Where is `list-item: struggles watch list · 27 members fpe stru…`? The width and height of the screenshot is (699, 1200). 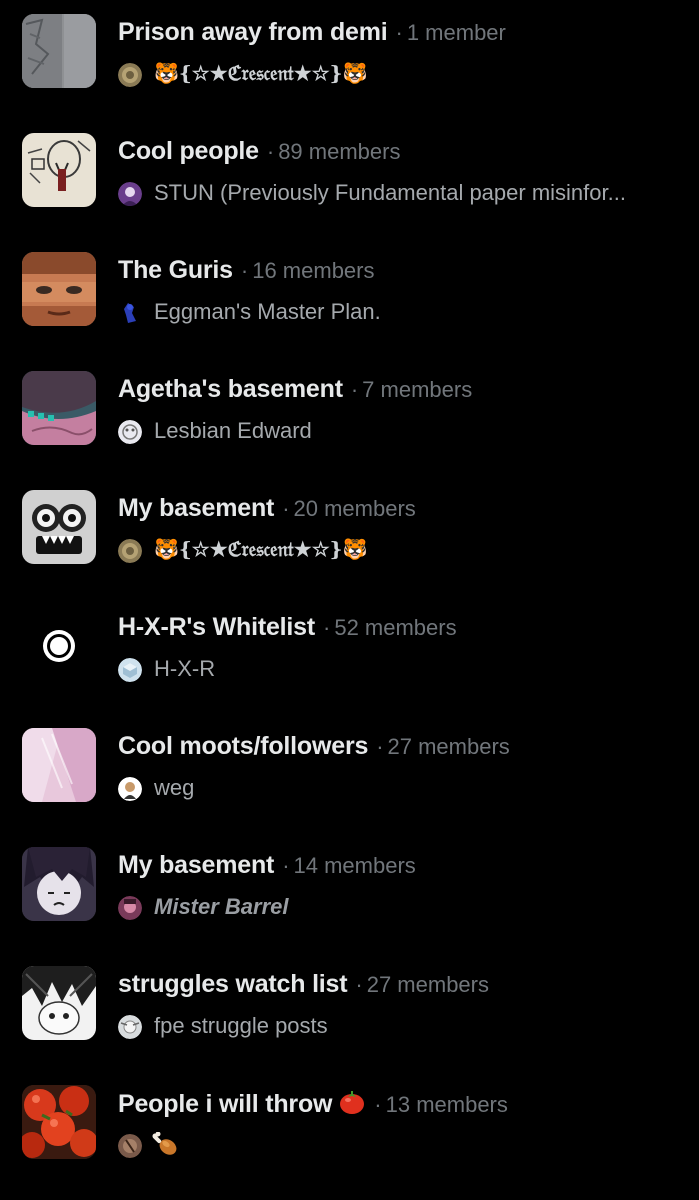 list-item: struggles watch list · 27 members fpe stru… is located at coordinates (349, 1002).